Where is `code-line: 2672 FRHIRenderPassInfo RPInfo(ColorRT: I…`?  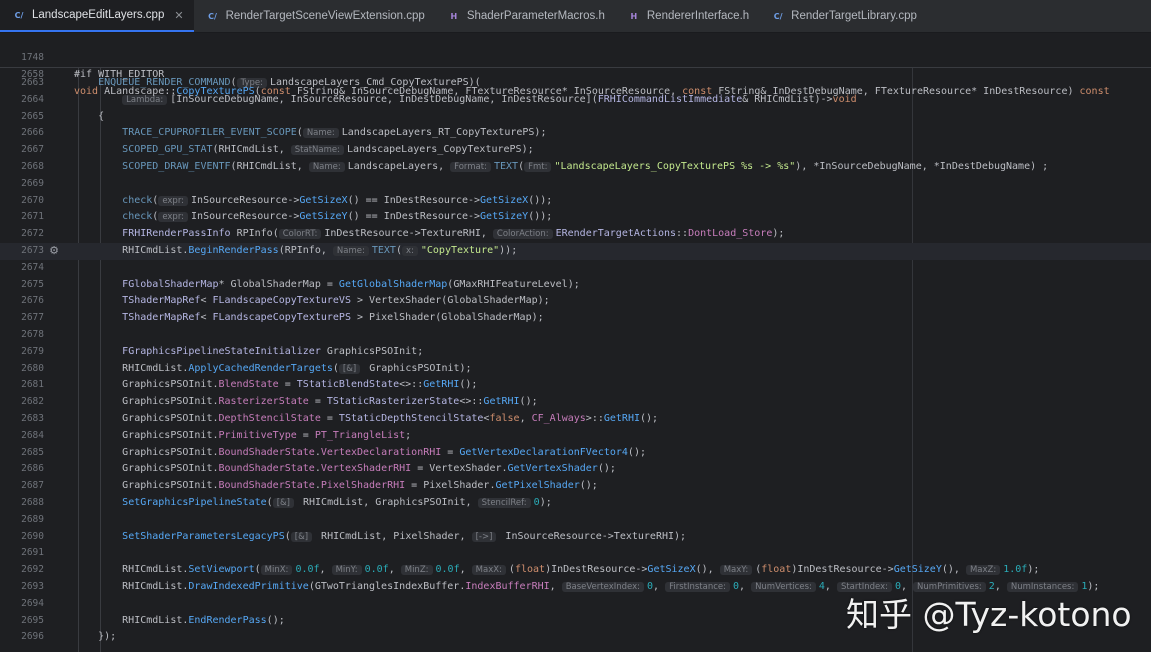 code-line: 2672 FRHIRenderPassInfo RPInfo(ColorRT: I… is located at coordinates (575, 234).